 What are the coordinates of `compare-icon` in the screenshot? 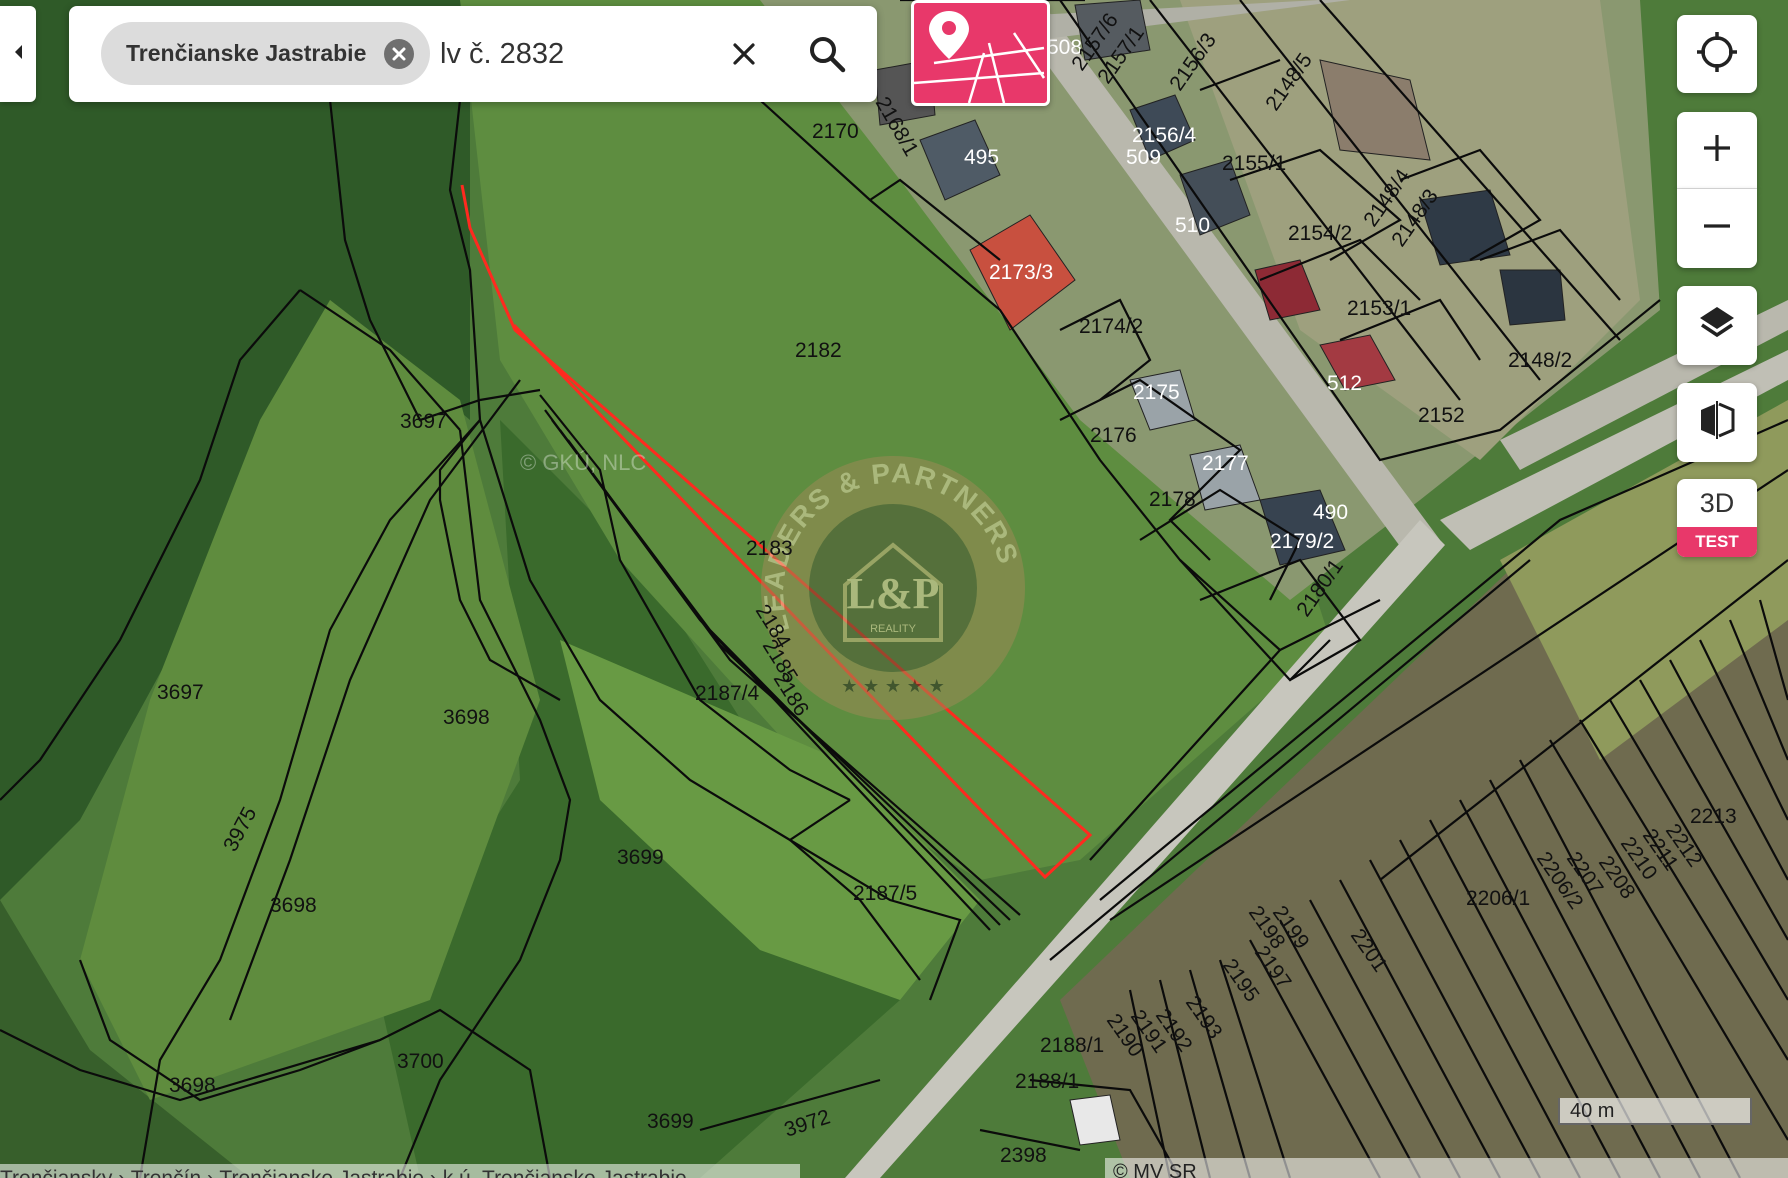 It's located at (1717, 422).